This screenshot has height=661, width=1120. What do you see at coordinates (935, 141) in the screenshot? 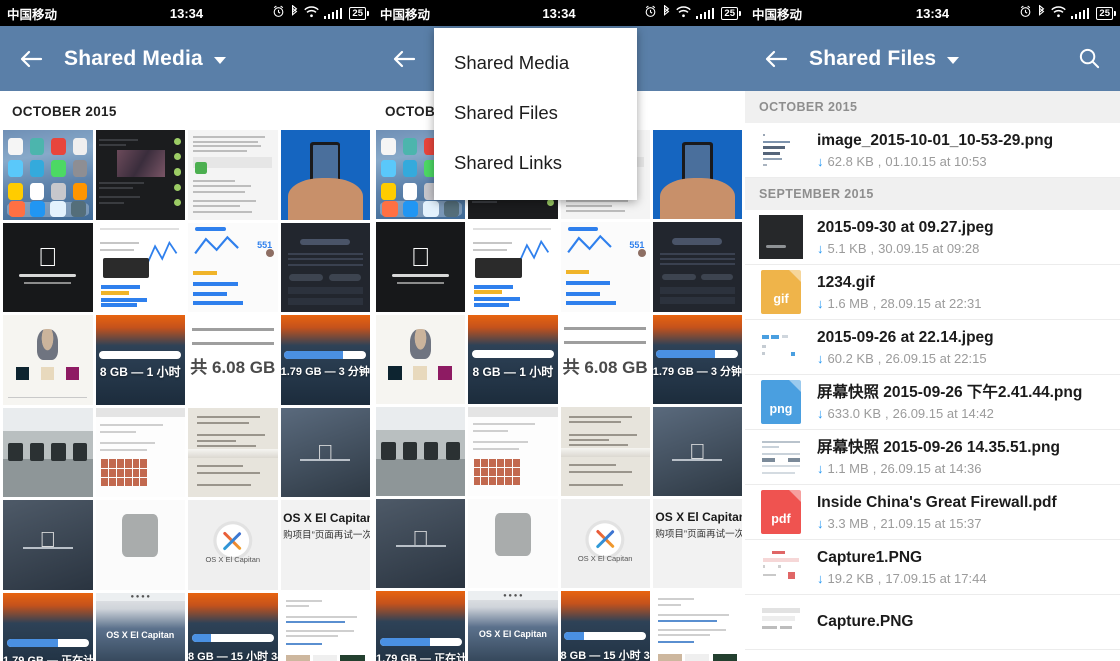
I see `file-name: image_2015-10-01_10-53-29.png` at bounding box center [935, 141].